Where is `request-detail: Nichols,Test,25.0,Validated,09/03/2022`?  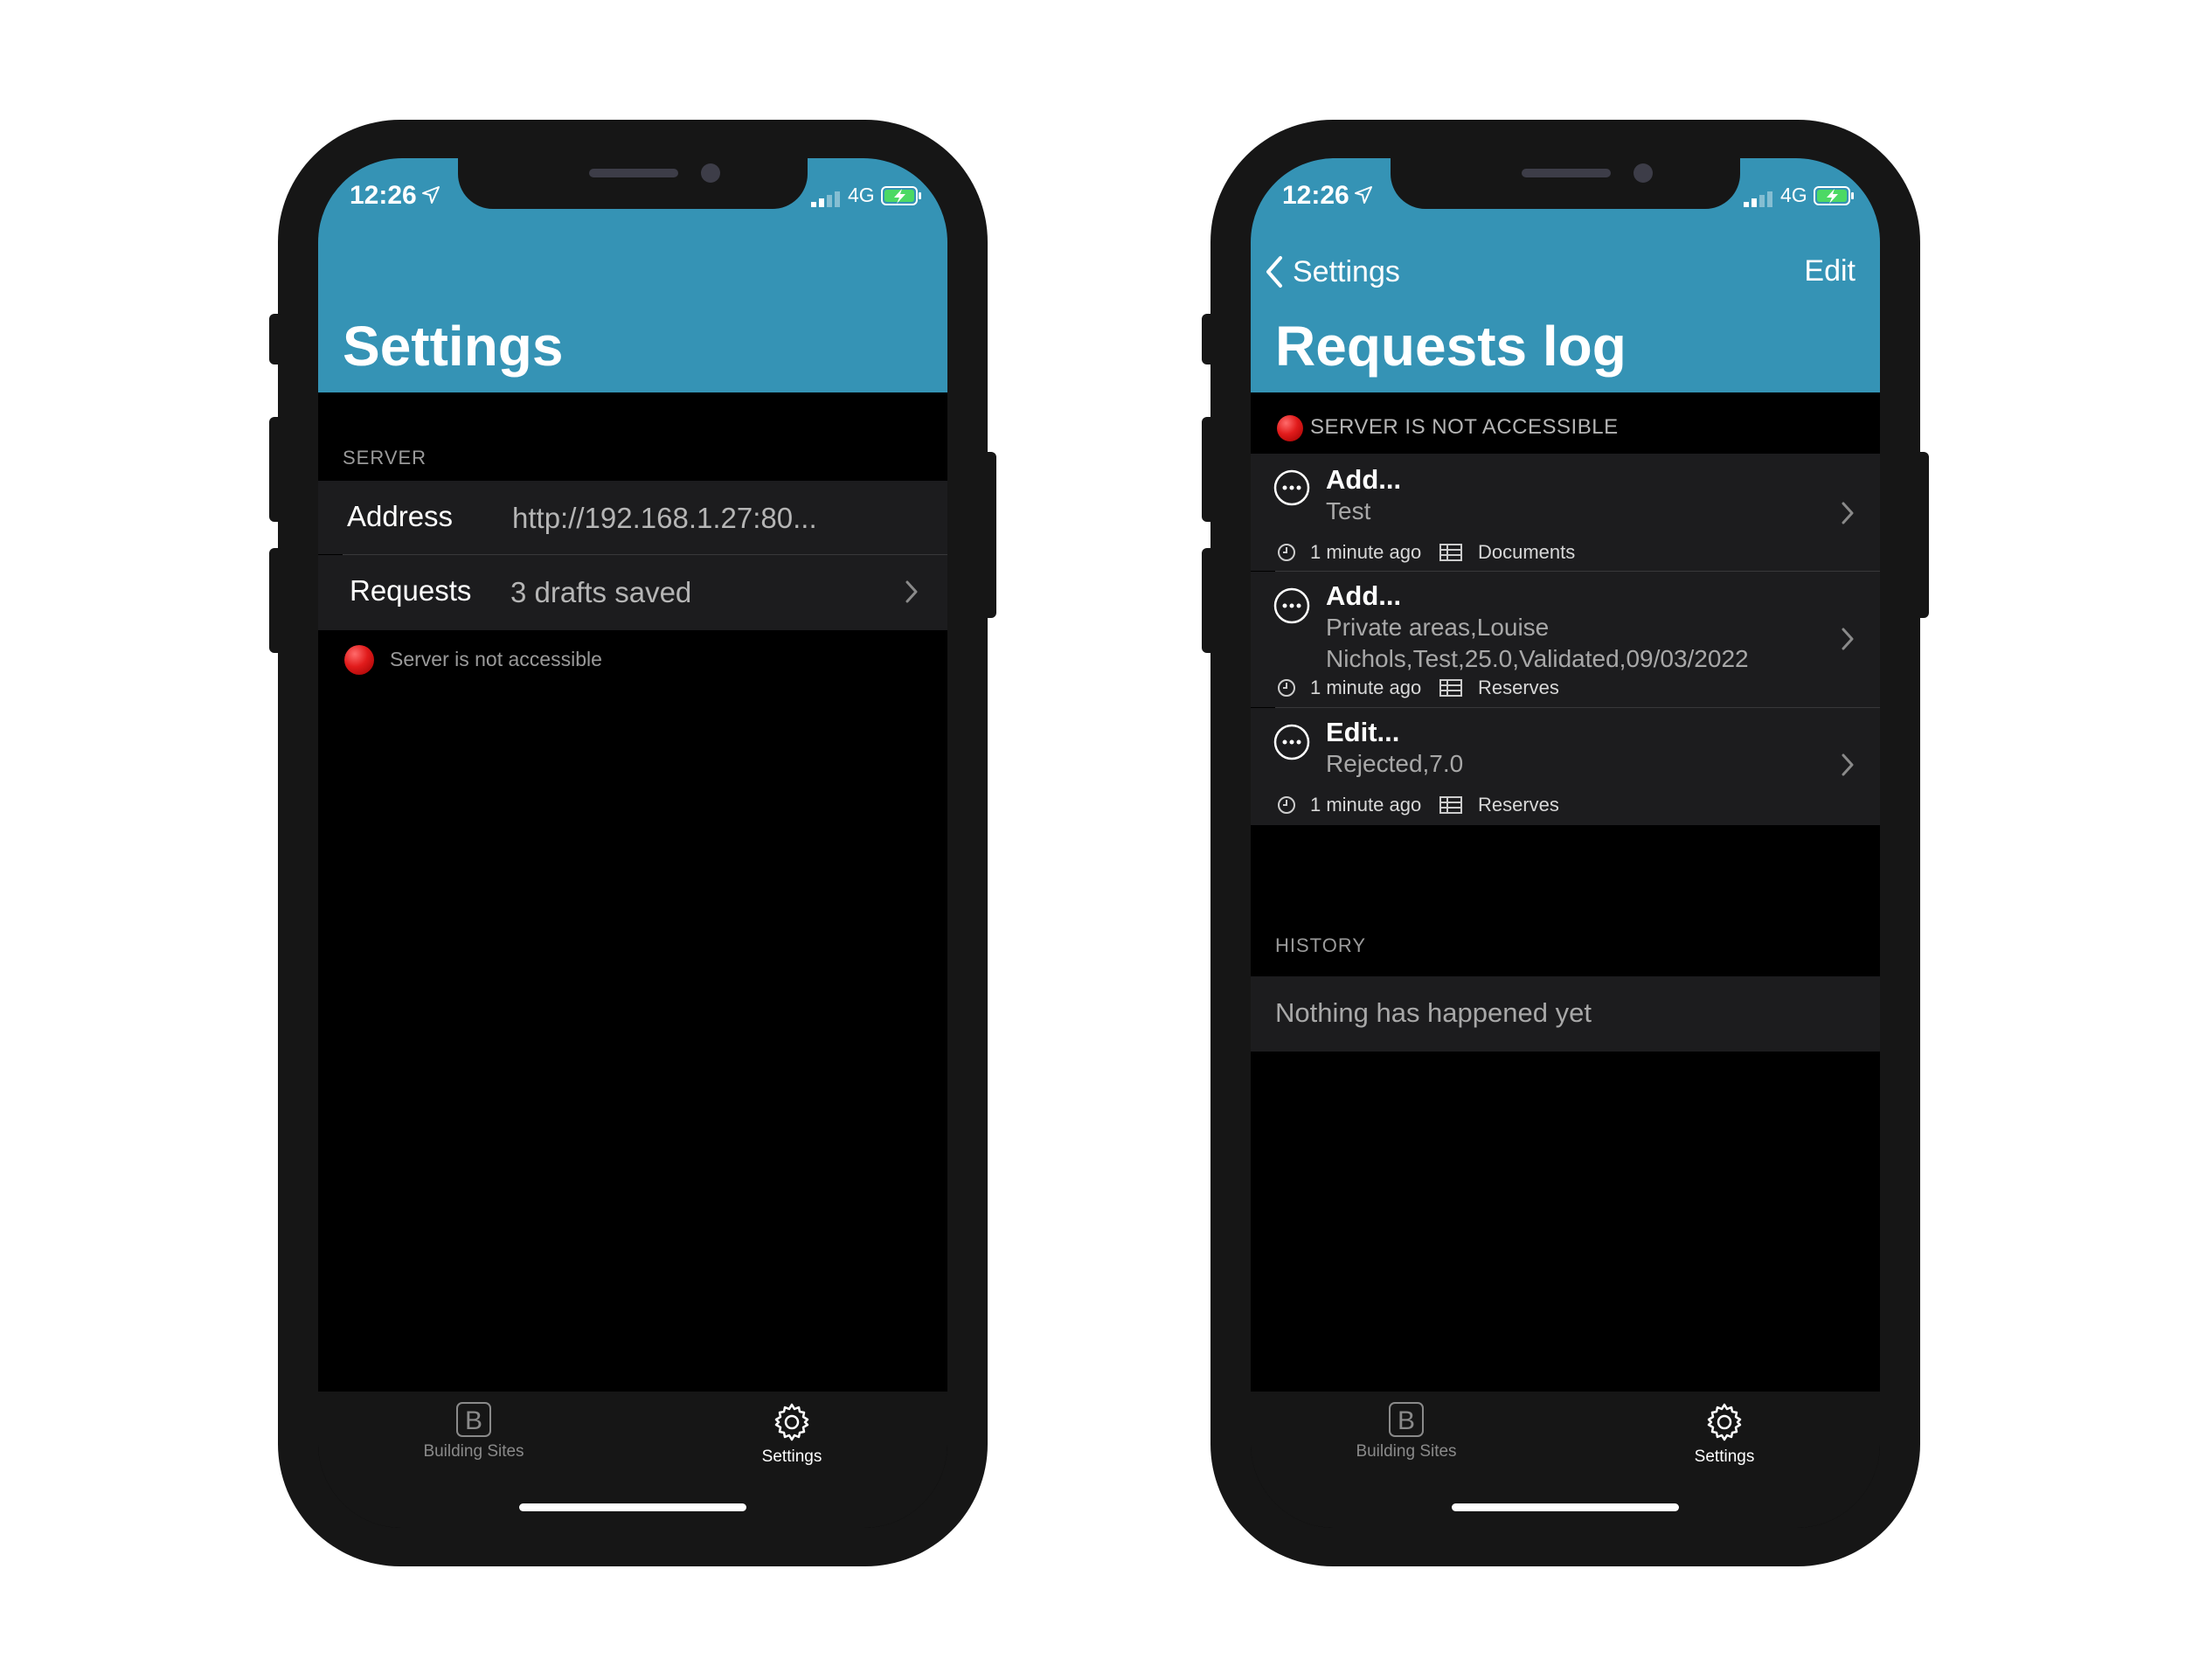 request-detail: Nichols,Test,25.0,Validated,09/03/2022 is located at coordinates (1537, 658).